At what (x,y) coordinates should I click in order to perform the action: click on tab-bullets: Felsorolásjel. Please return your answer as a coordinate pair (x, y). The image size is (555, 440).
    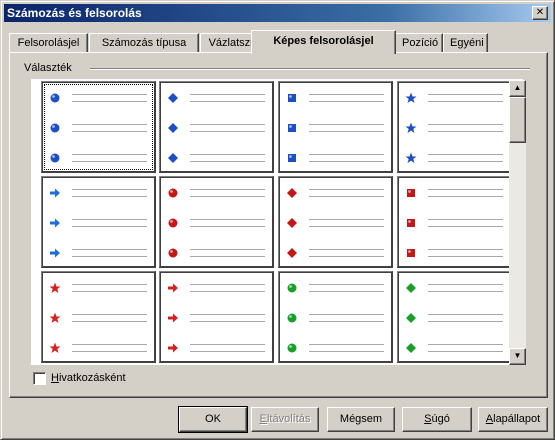
    Looking at the image, I should click on (48, 43).